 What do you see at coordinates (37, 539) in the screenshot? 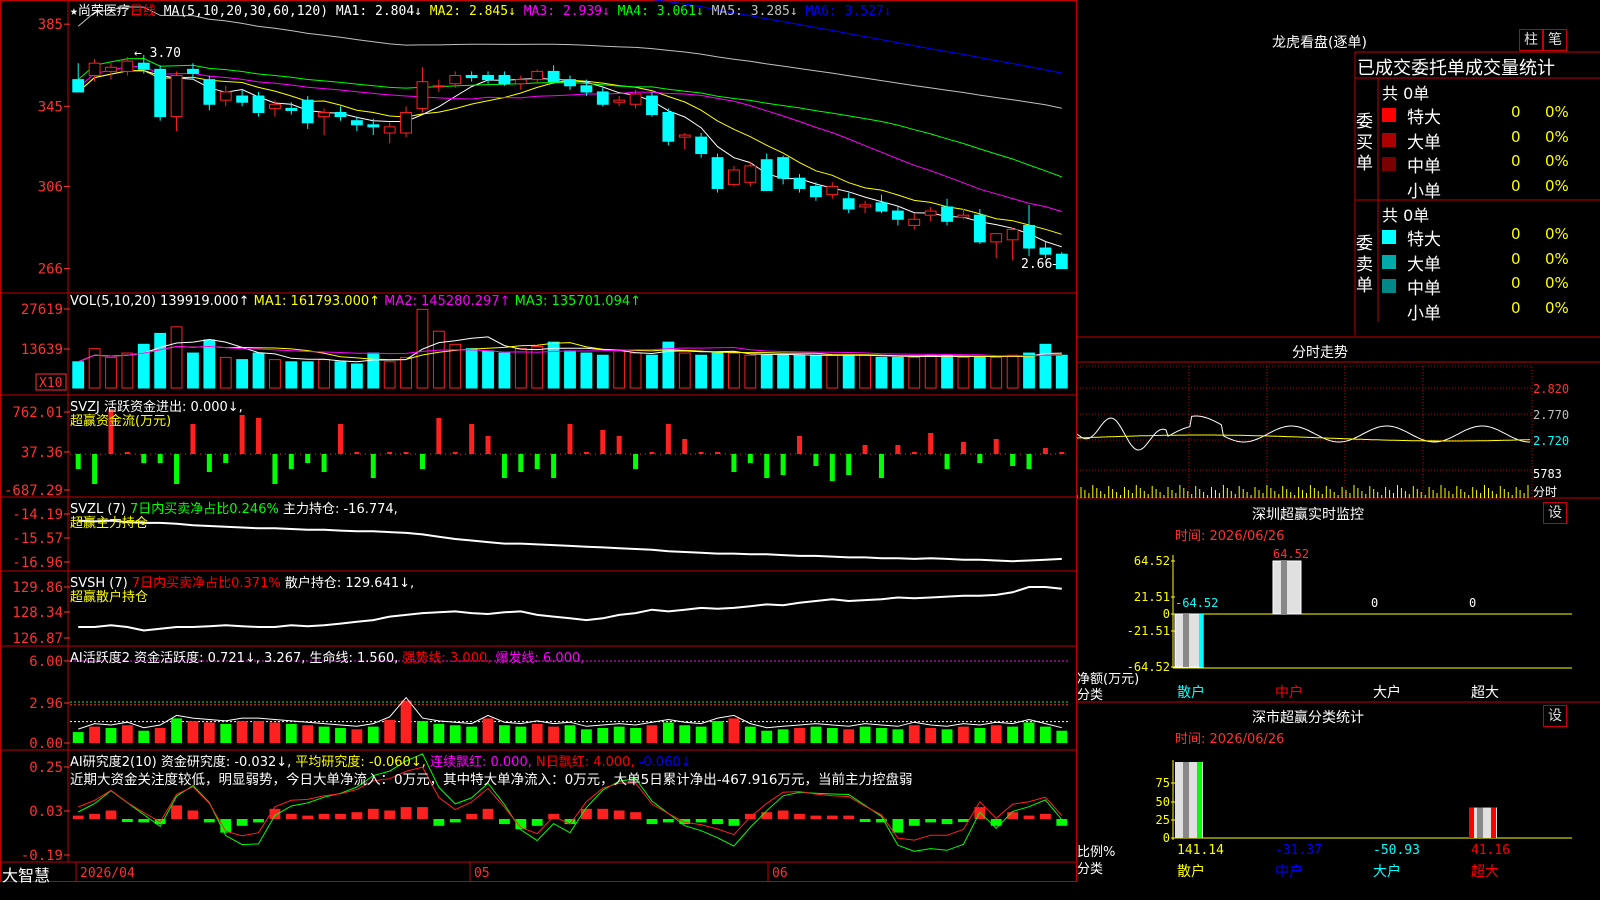
I see `svzl-tick-label: -15.57` at bounding box center [37, 539].